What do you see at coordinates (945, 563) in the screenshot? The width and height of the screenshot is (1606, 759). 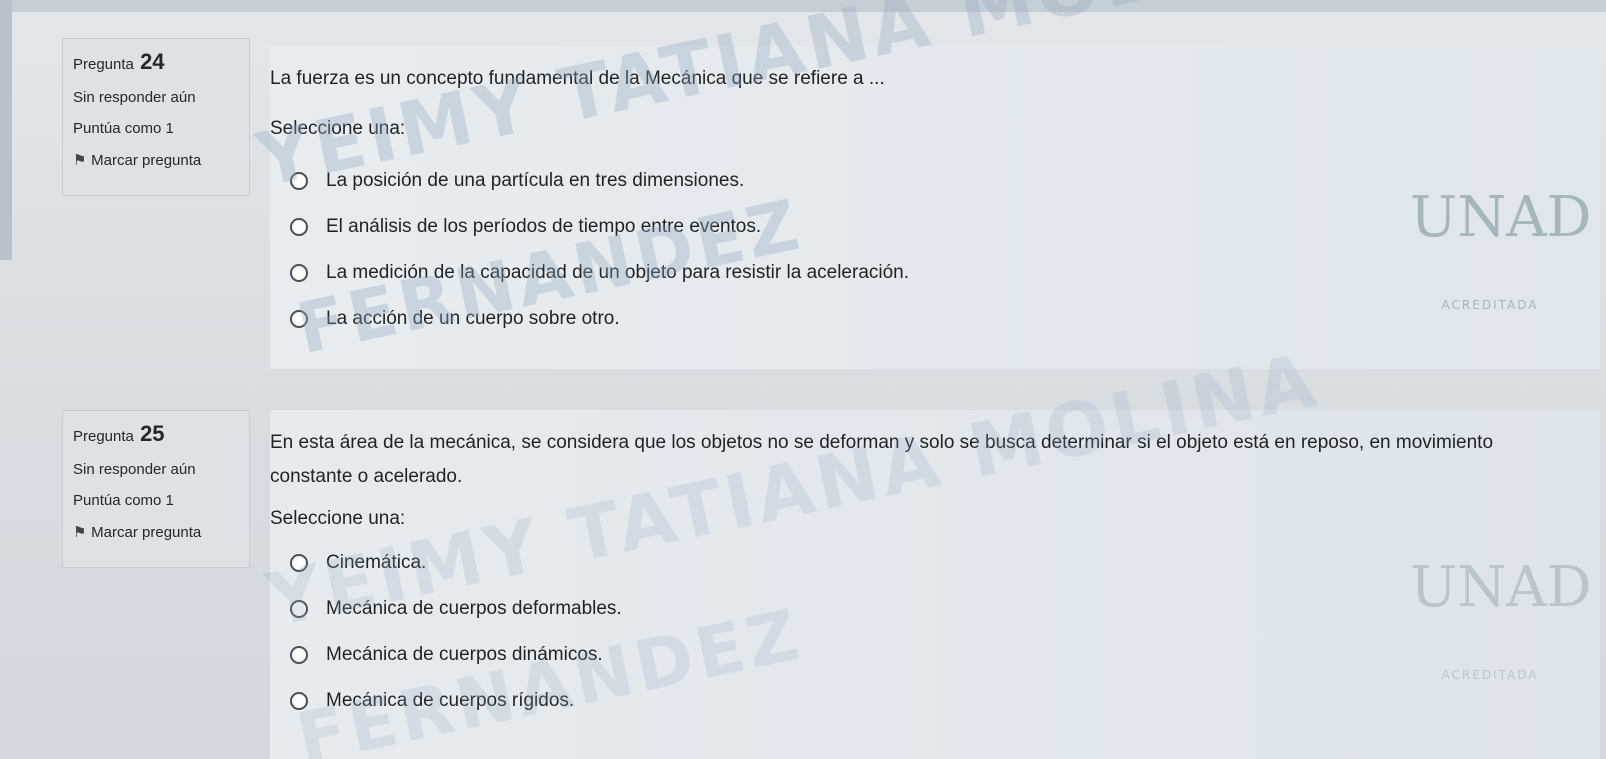 I see `answer-option: Cinemática.` at bounding box center [945, 563].